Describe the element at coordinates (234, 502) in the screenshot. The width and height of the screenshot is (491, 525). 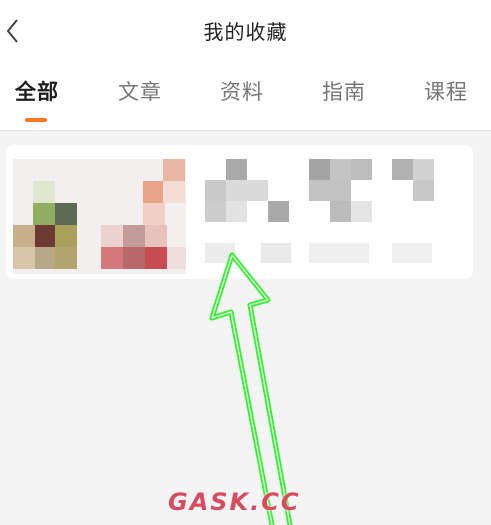
I see `watermark-logo: GASK.CC` at that location.